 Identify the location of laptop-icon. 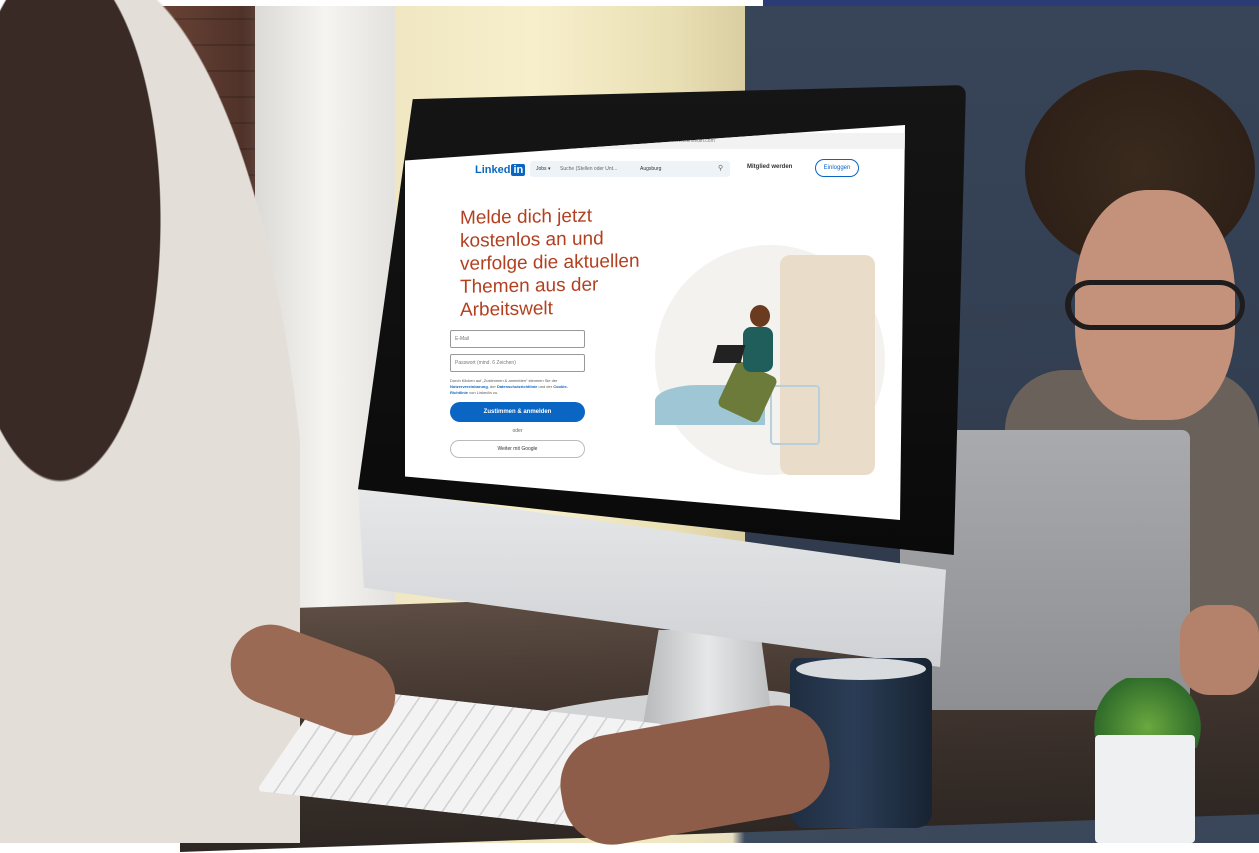
(729, 354).